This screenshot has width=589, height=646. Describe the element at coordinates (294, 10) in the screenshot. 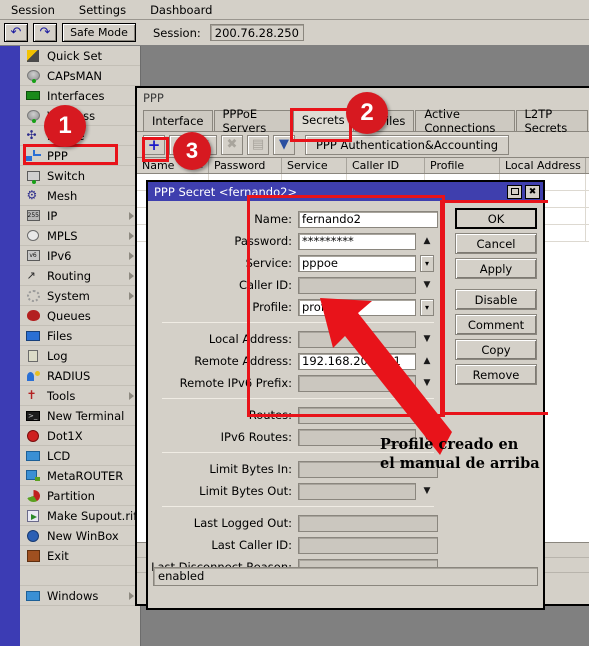

I see `app-menubar: Session Settings Dashboard` at that location.